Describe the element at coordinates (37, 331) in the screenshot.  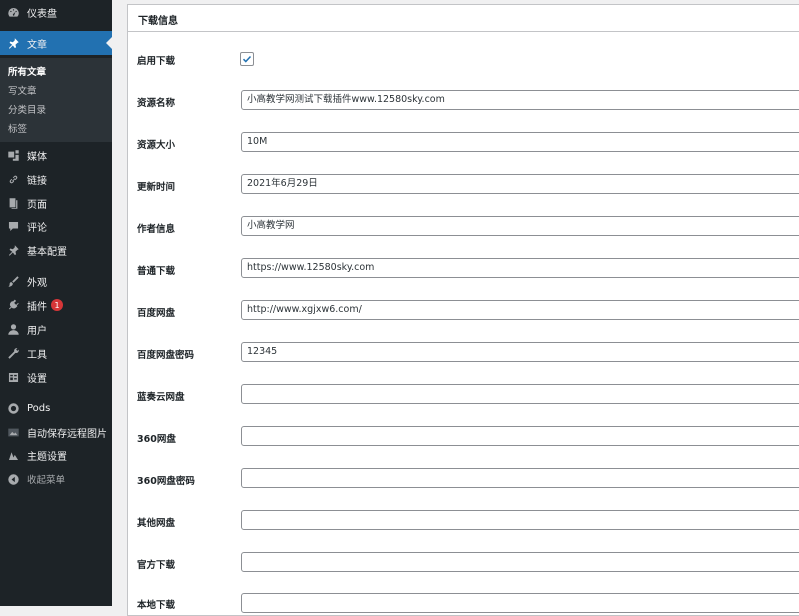
I see `menu-label: 用户` at that location.